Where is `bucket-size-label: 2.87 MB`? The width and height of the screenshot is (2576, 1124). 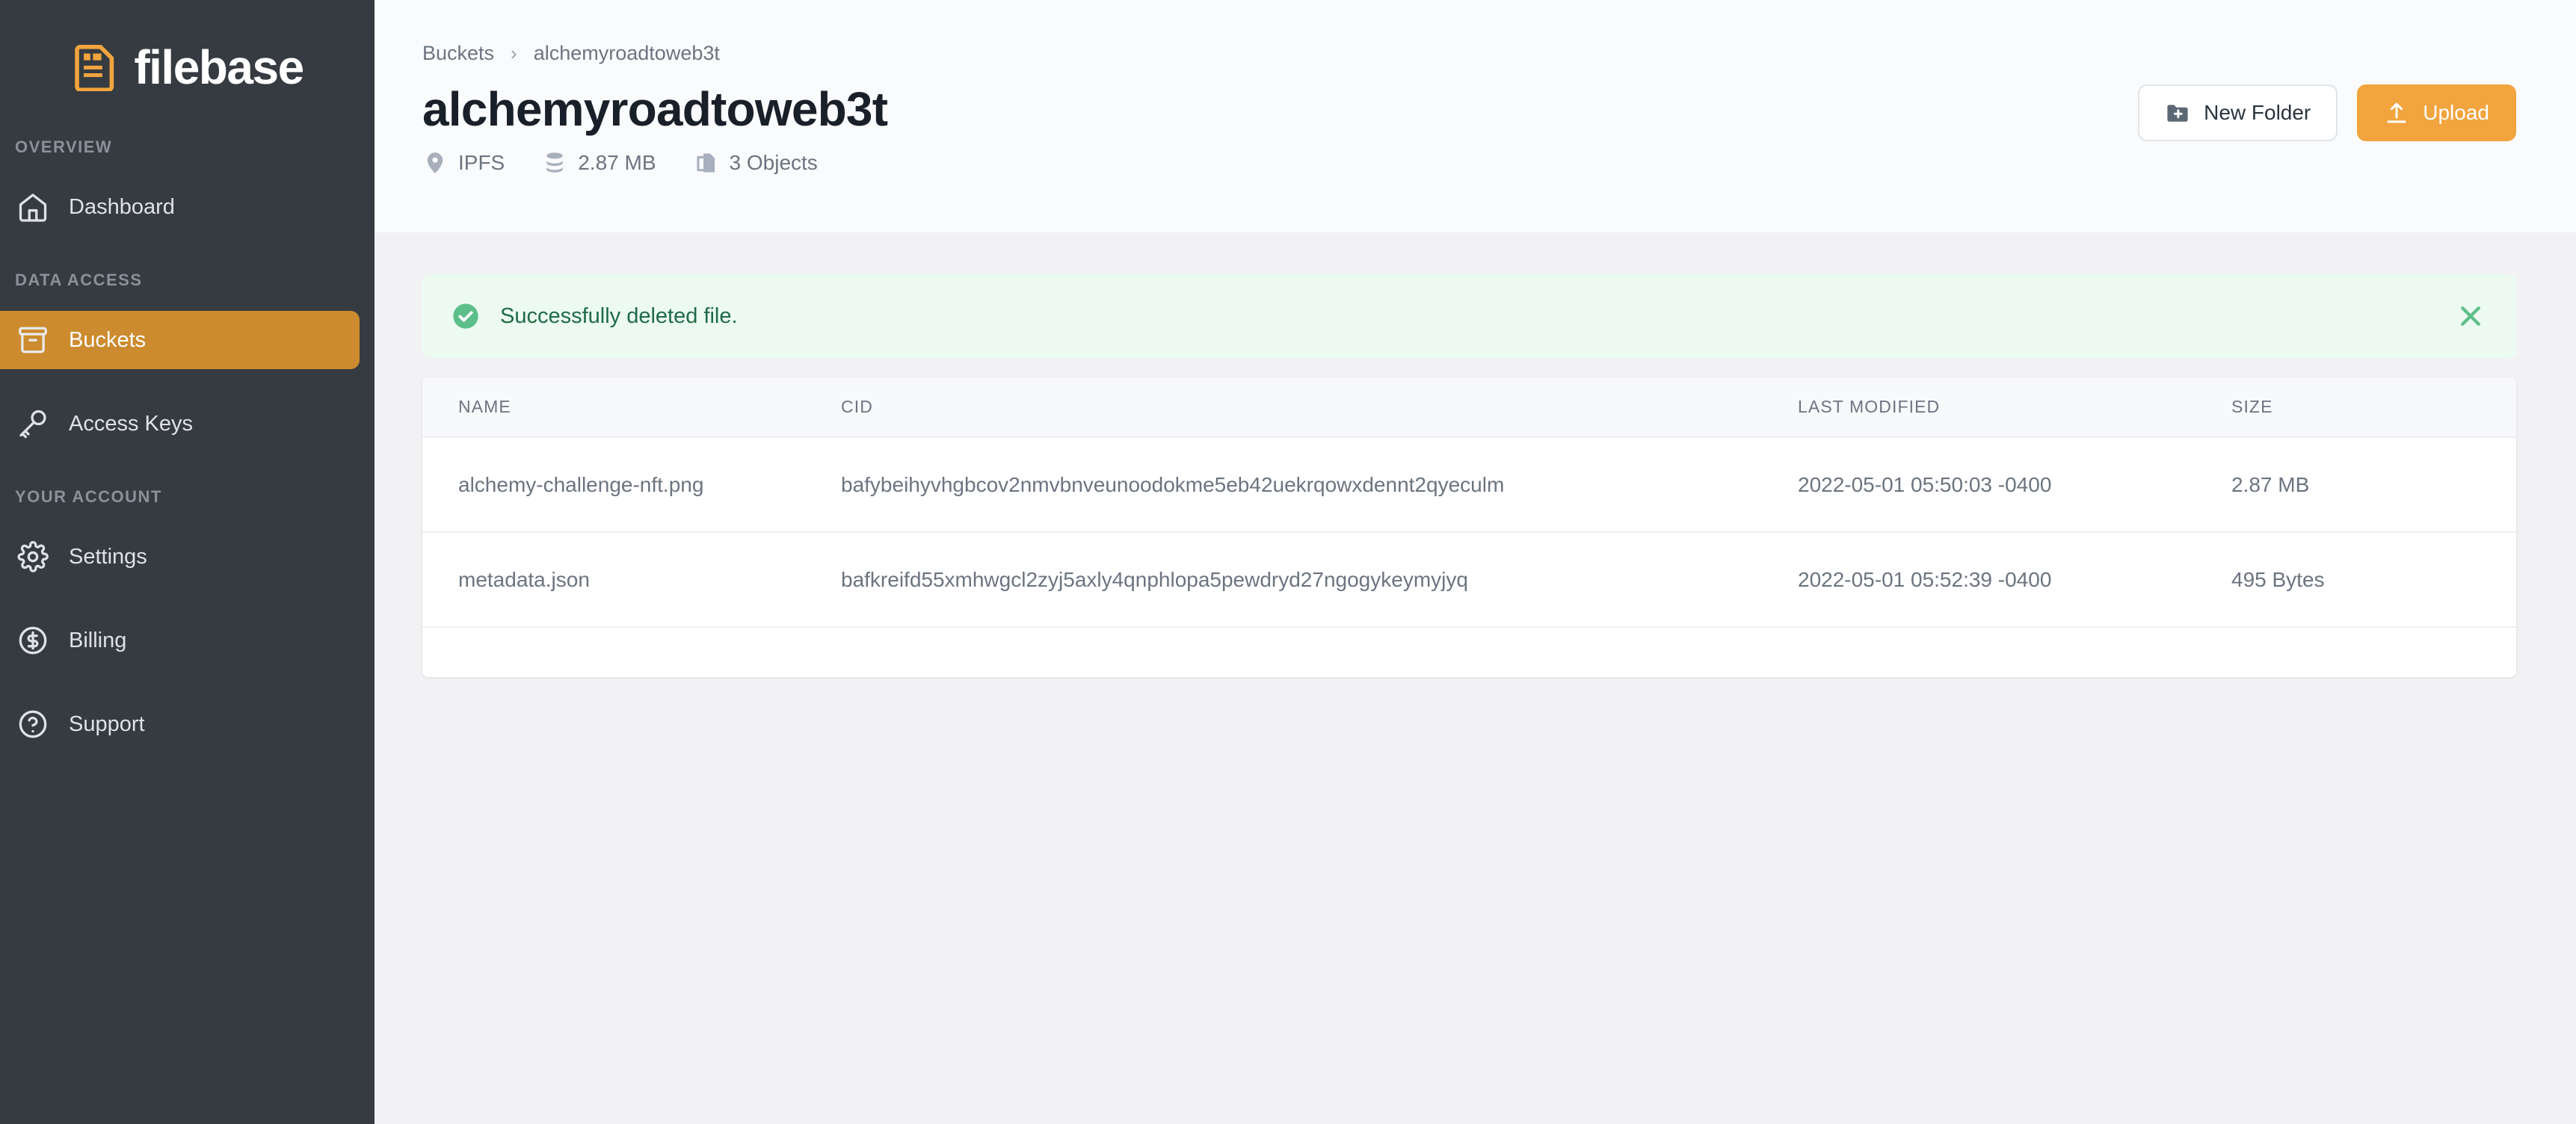 bucket-size-label: 2.87 MB is located at coordinates (617, 162).